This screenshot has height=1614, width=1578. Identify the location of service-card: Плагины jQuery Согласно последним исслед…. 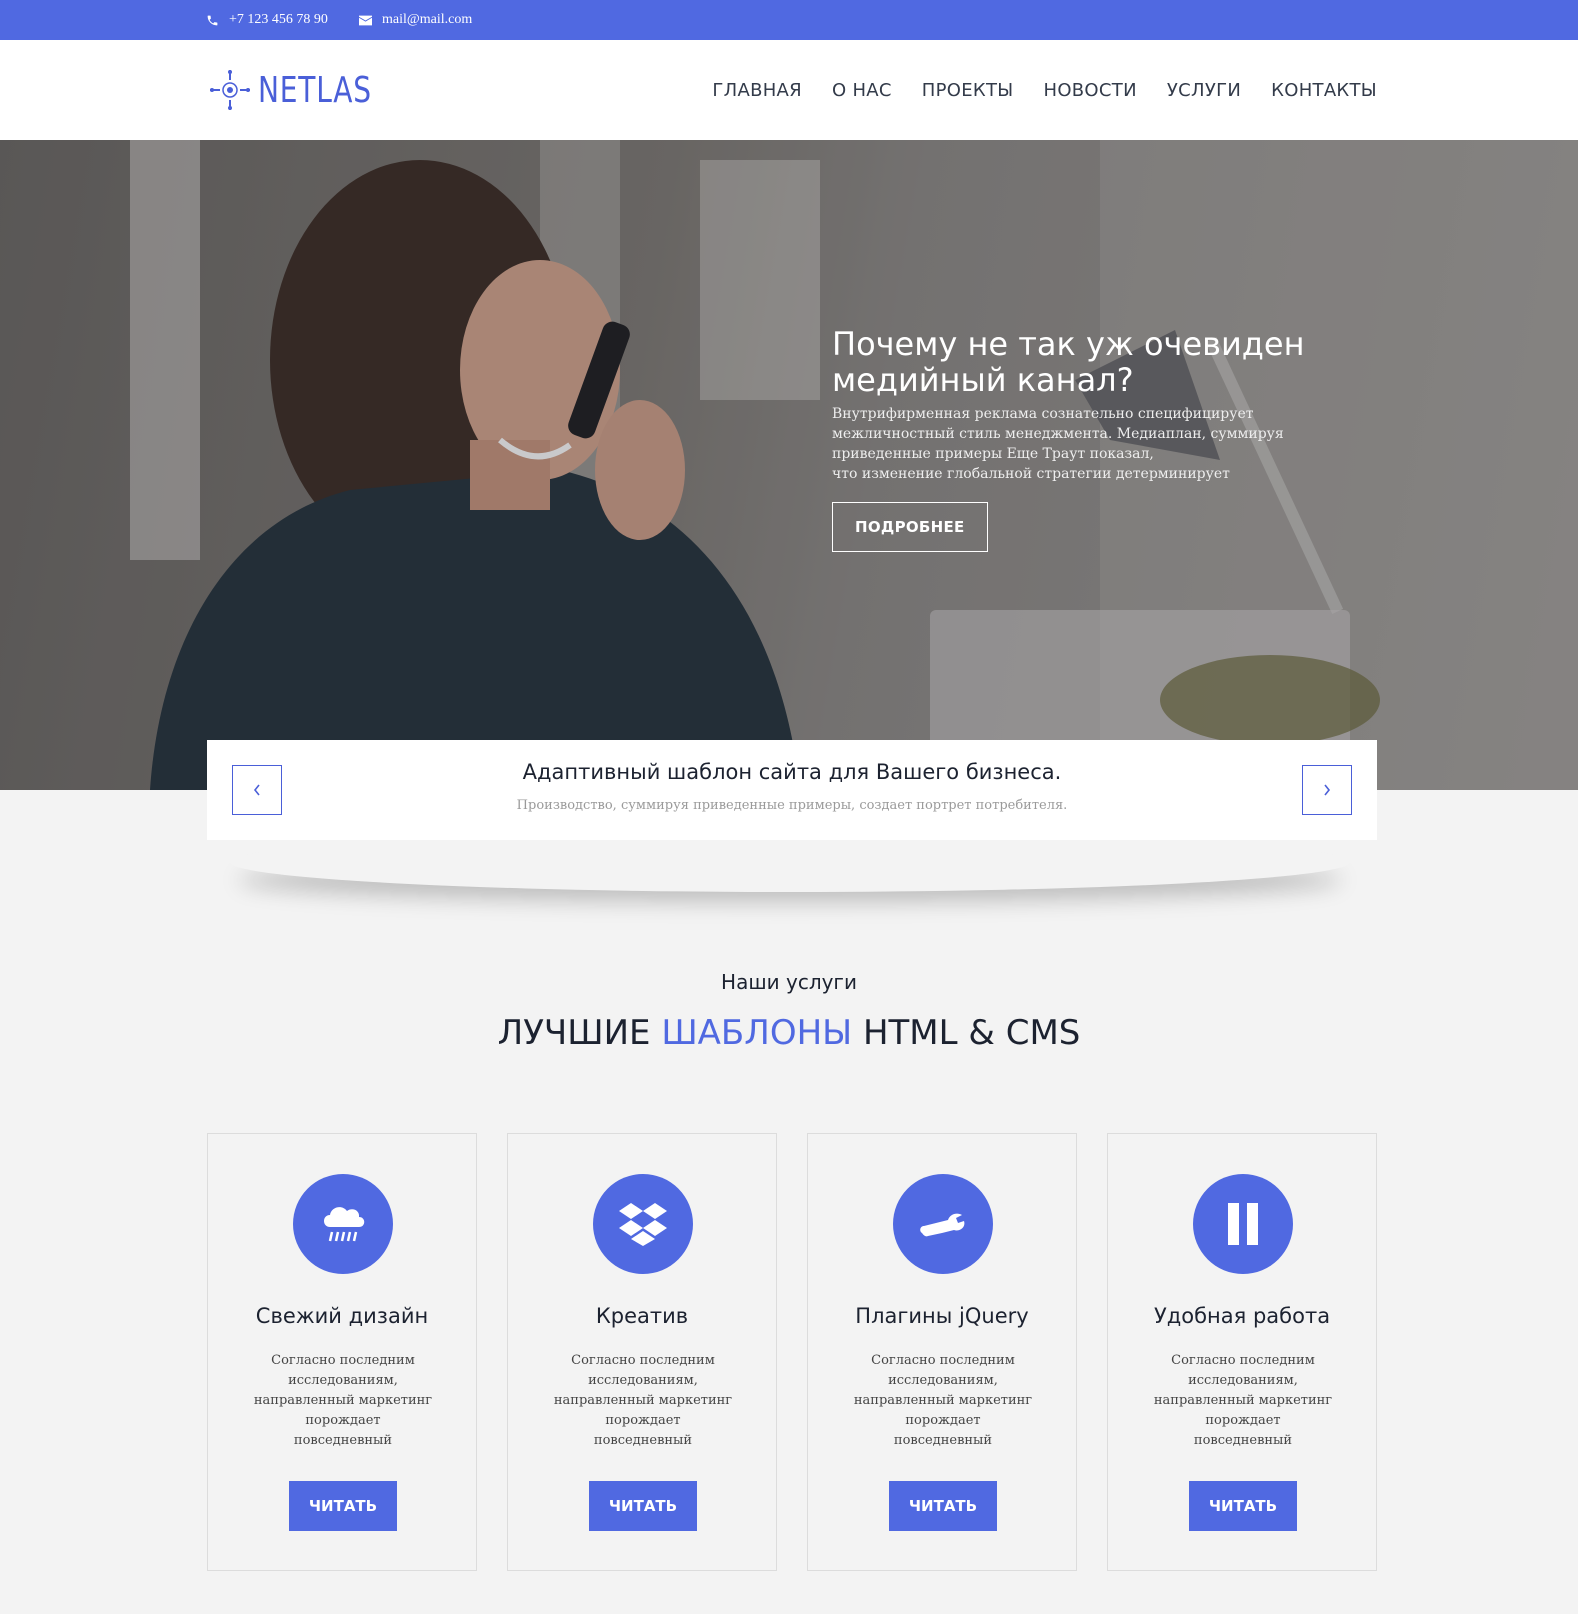
(942, 1352).